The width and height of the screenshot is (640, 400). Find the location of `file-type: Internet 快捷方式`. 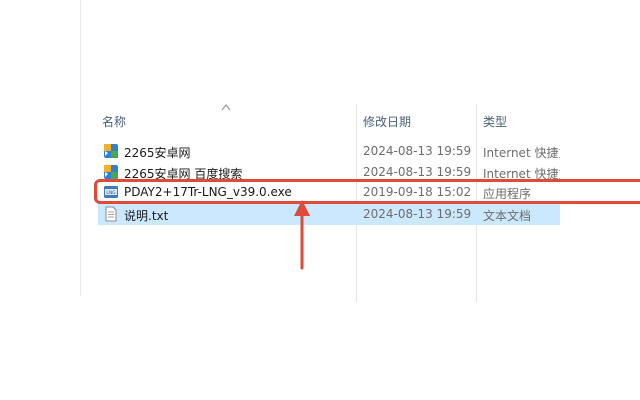

file-type: Internet 快捷方式 is located at coordinates (521, 153).